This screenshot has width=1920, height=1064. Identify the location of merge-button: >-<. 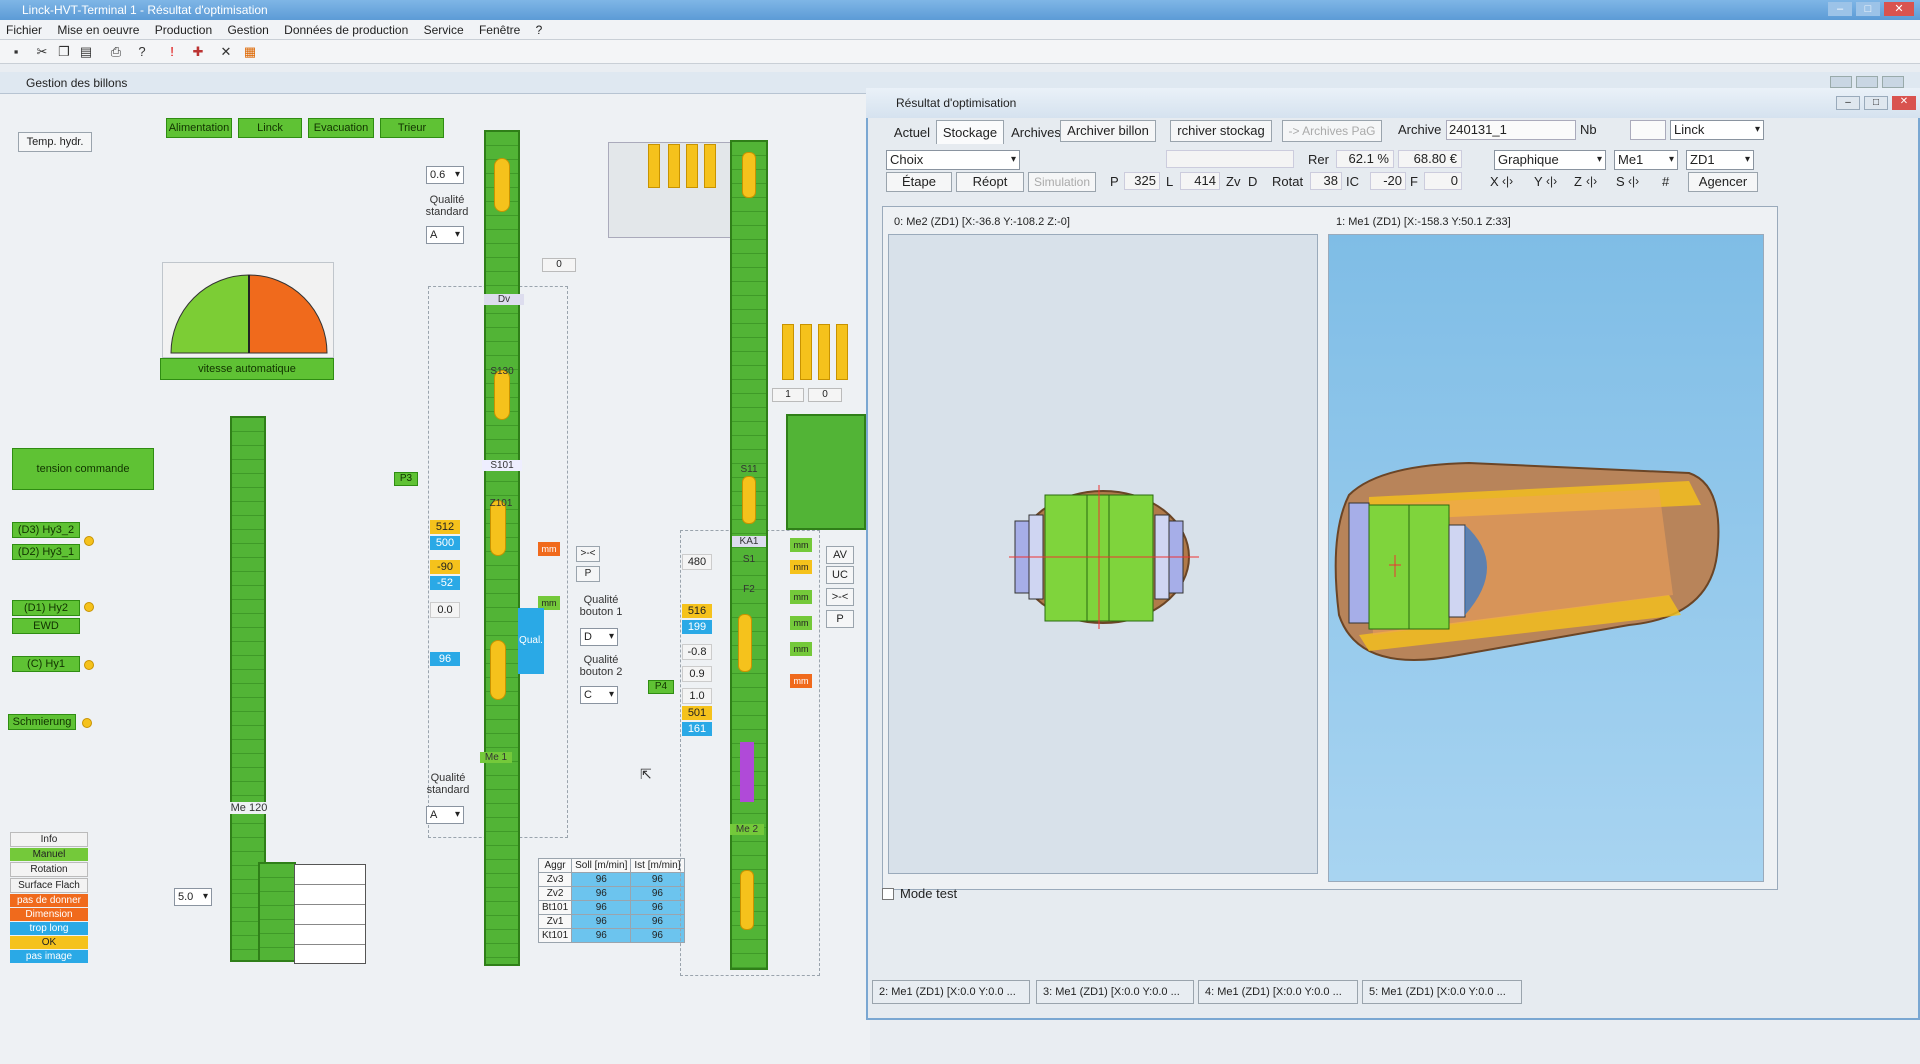
(588, 554).